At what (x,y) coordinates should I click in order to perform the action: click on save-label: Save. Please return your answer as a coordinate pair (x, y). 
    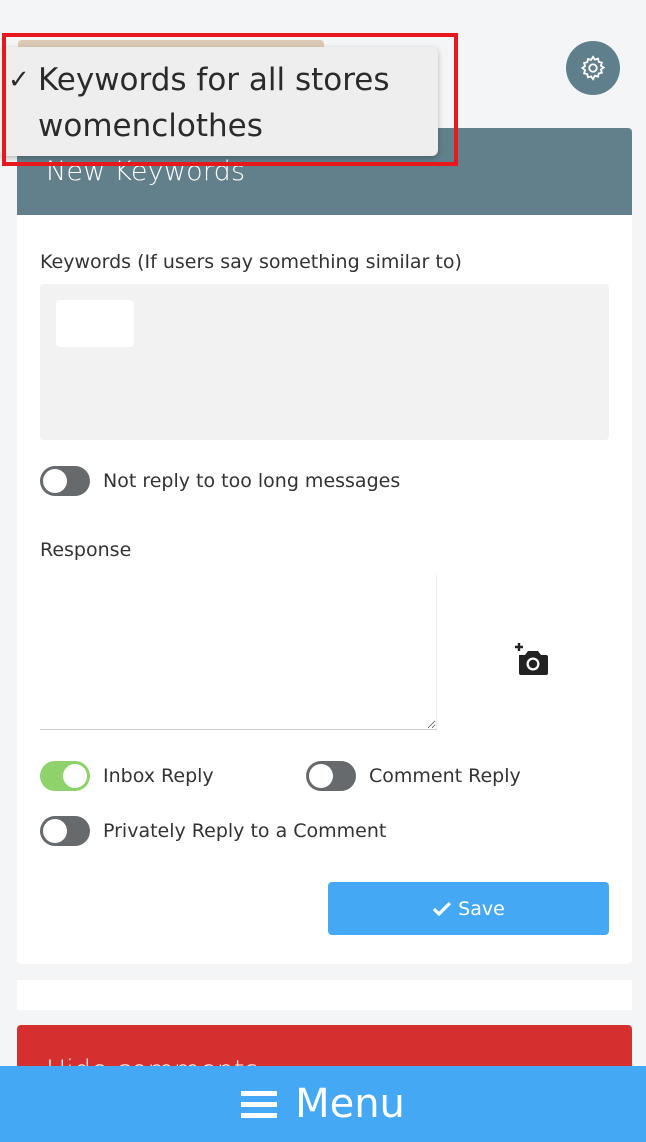
    Looking at the image, I should click on (481, 908).